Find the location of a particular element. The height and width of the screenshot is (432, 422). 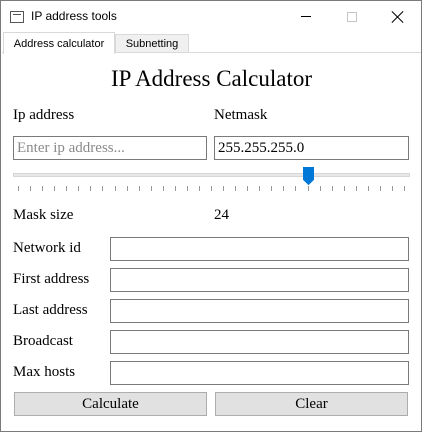

netmask-input is located at coordinates (311, 148).